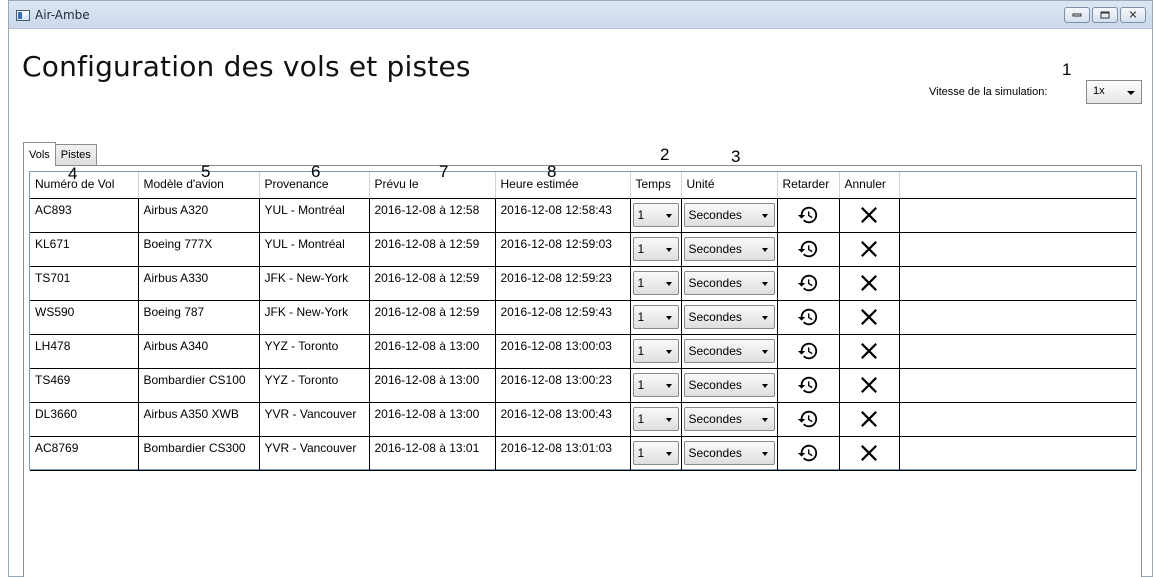 This screenshot has width=1153, height=577. What do you see at coordinates (199, 185) in the screenshot?
I see `column-header-aircraft-model: Modèle d'avion` at bounding box center [199, 185].